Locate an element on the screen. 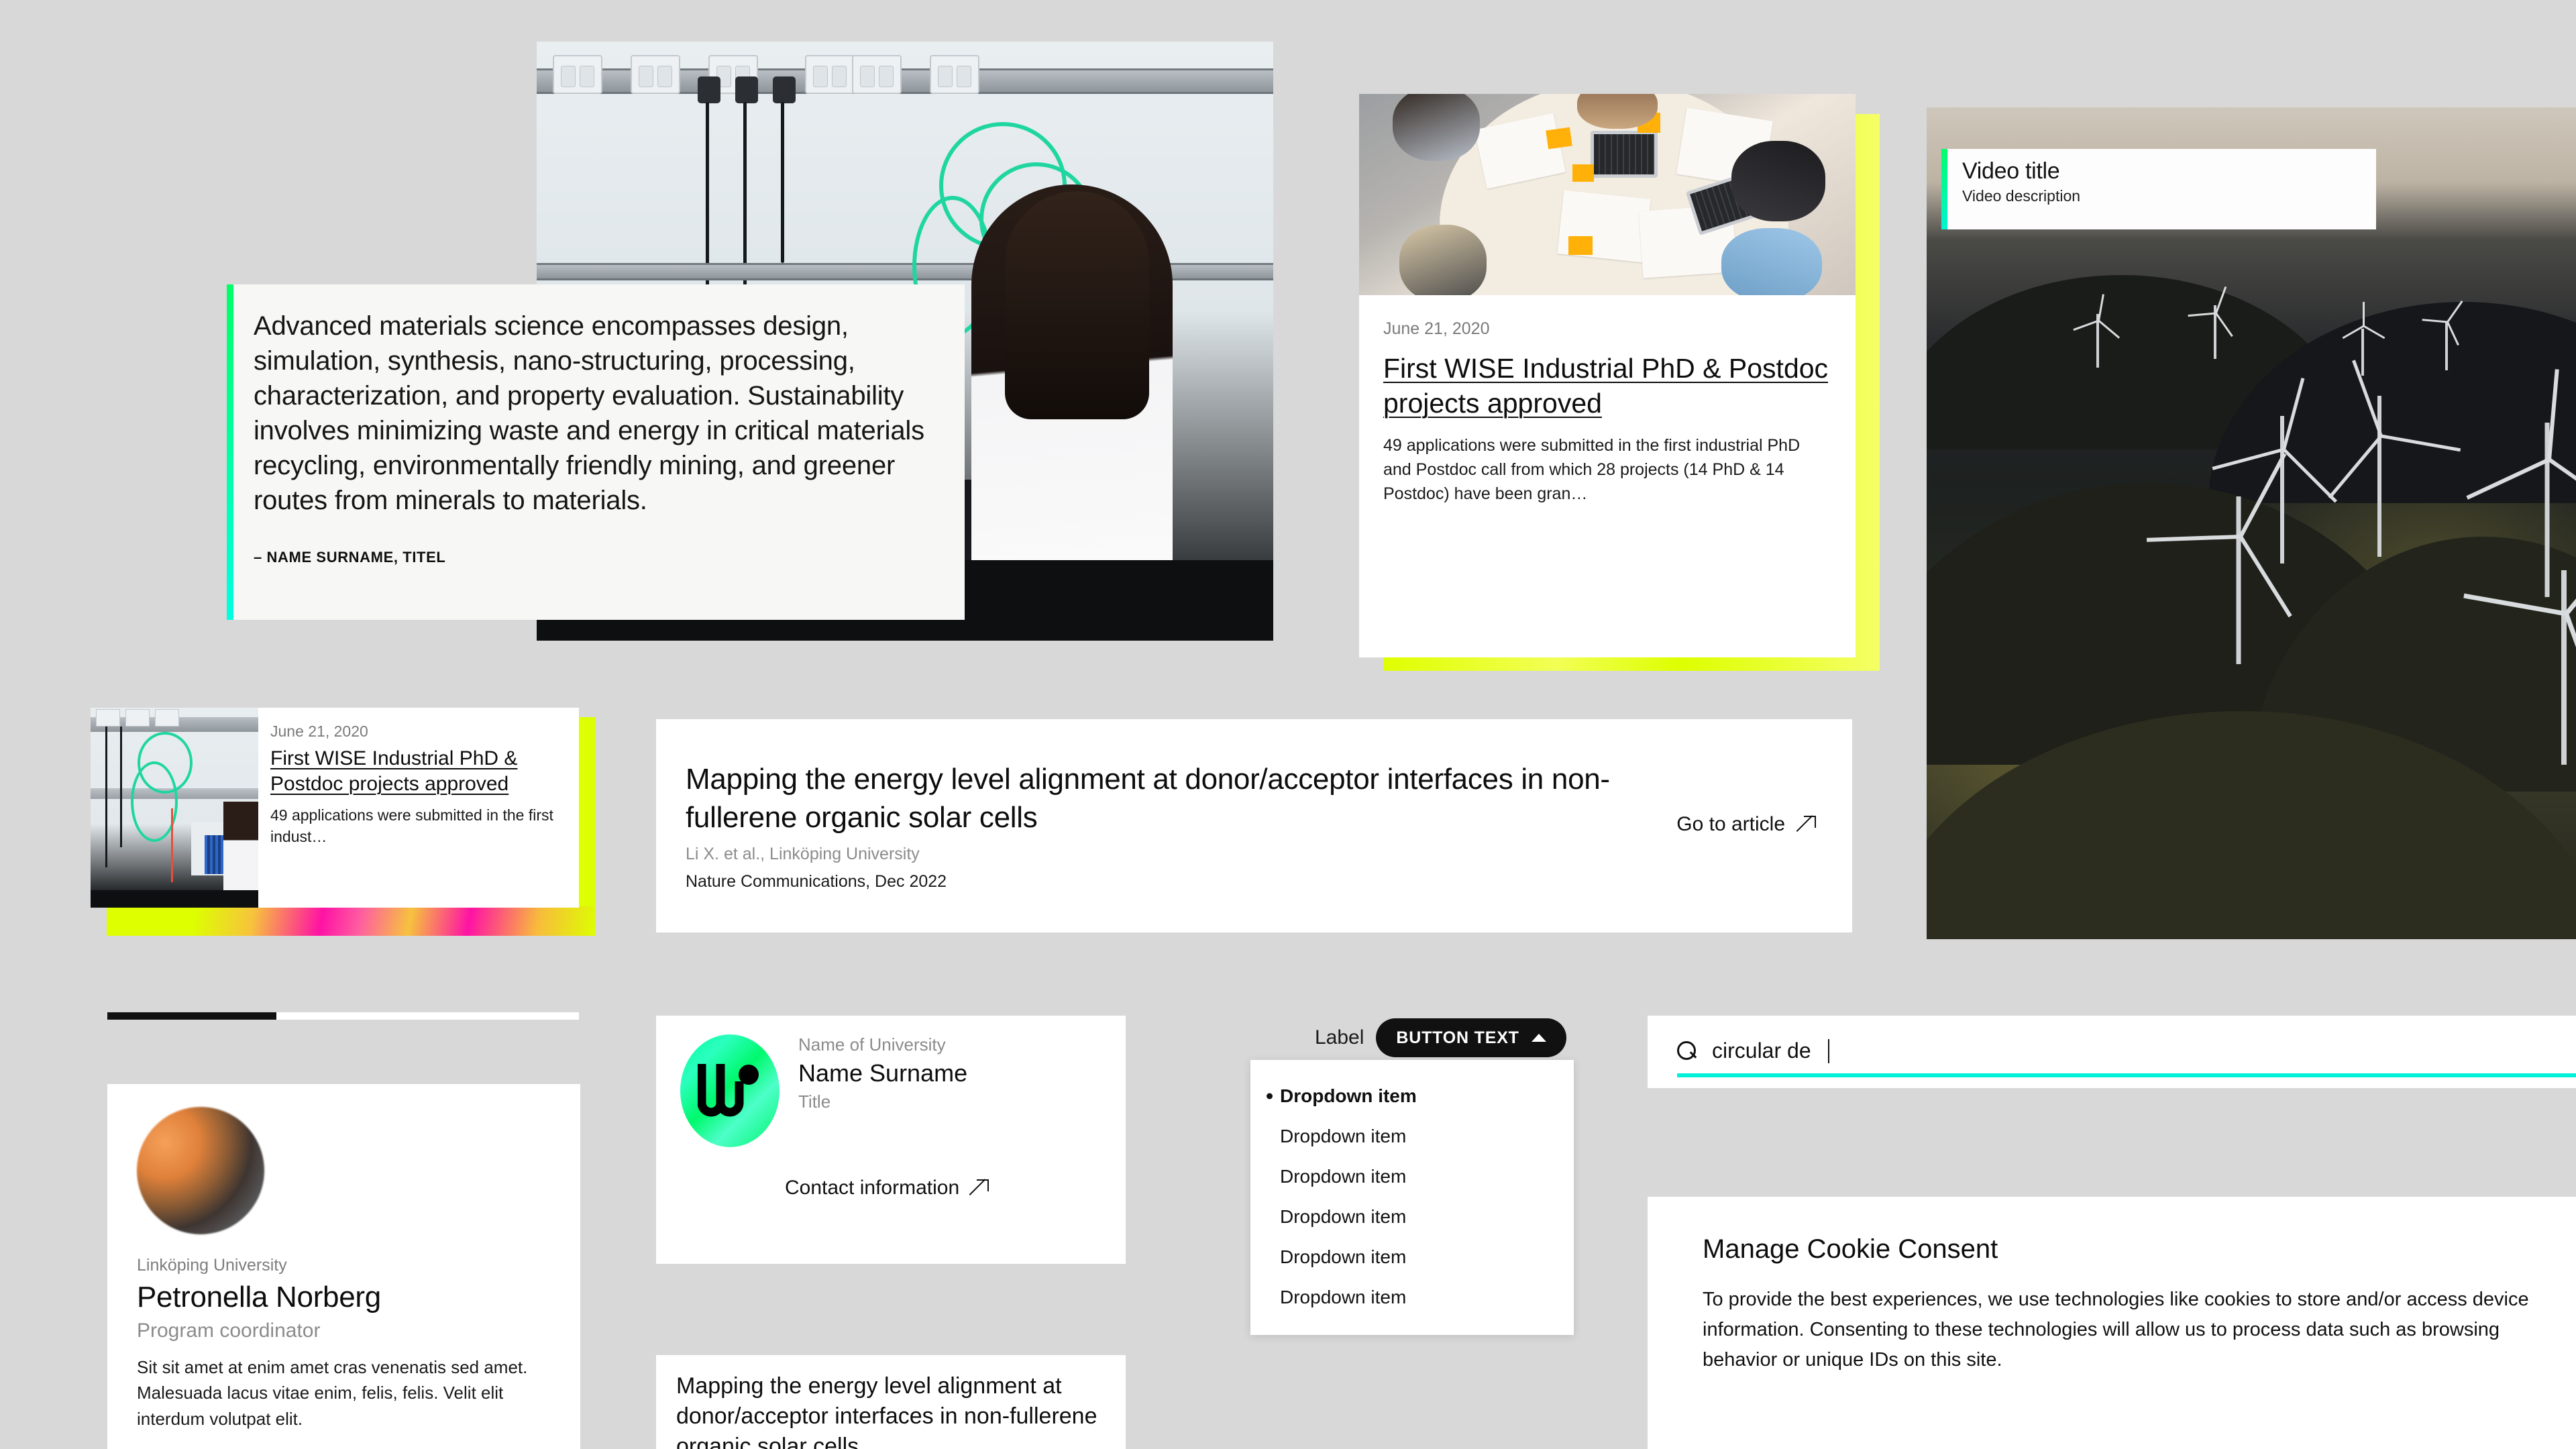  wise-logo-icon is located at coordinates (728, 1090).